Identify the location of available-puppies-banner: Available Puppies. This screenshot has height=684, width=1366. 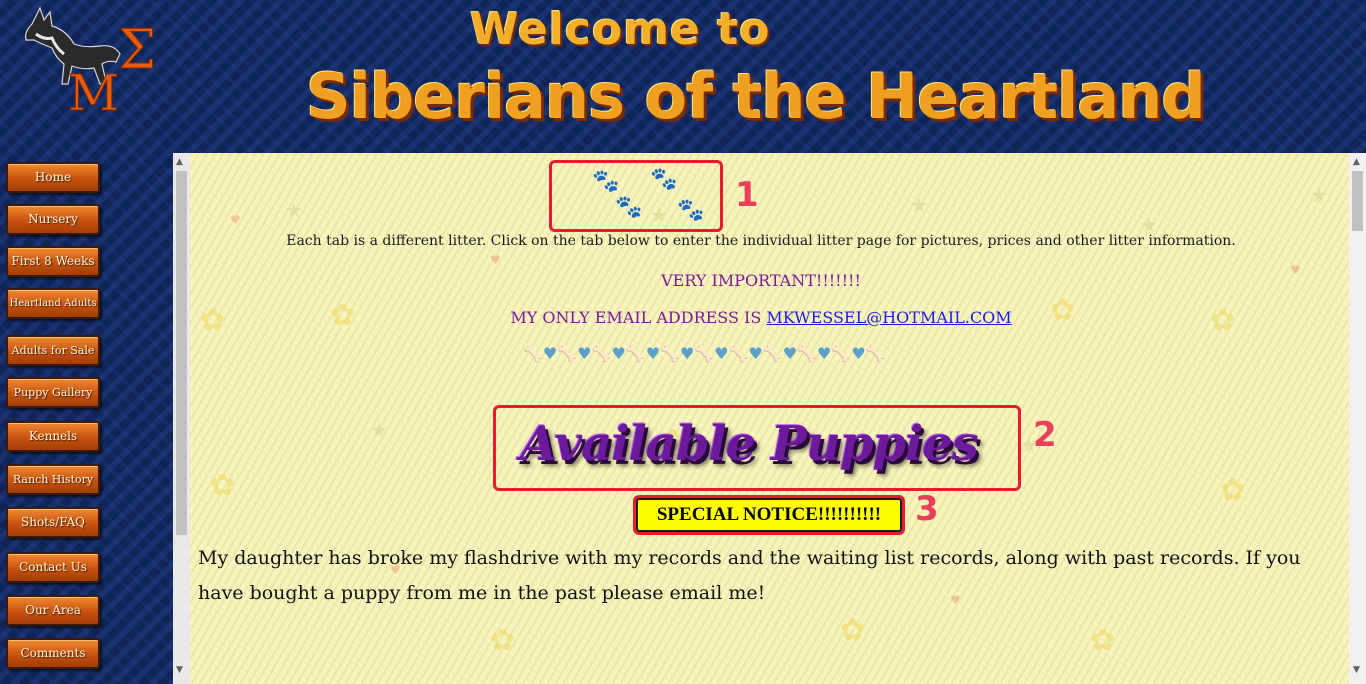
(760, 446).